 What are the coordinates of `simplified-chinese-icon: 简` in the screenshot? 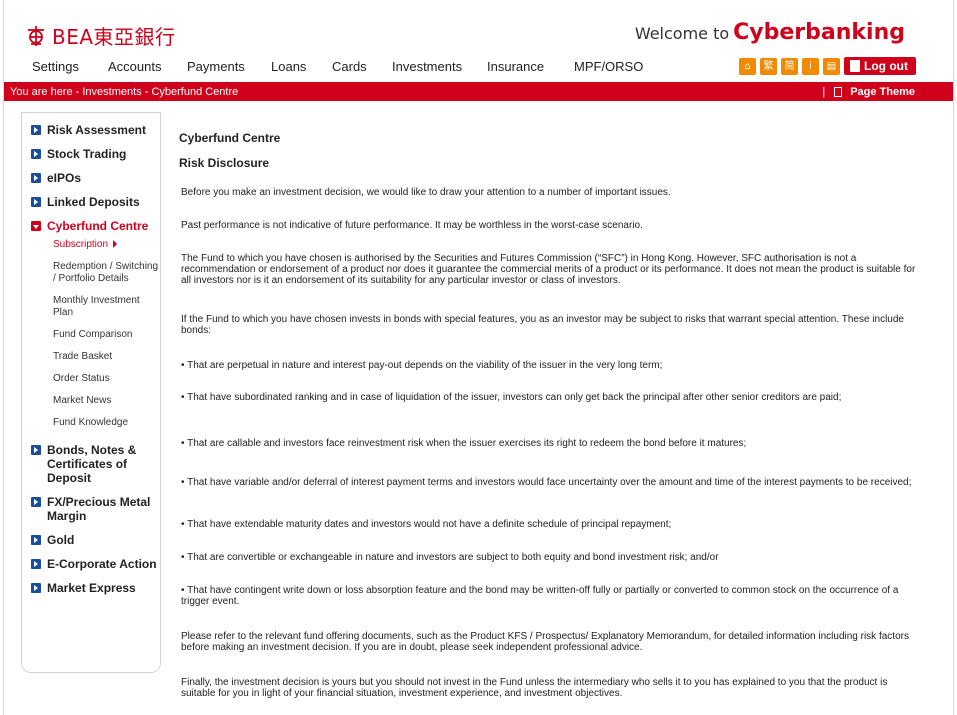 It's located at (789, 66).